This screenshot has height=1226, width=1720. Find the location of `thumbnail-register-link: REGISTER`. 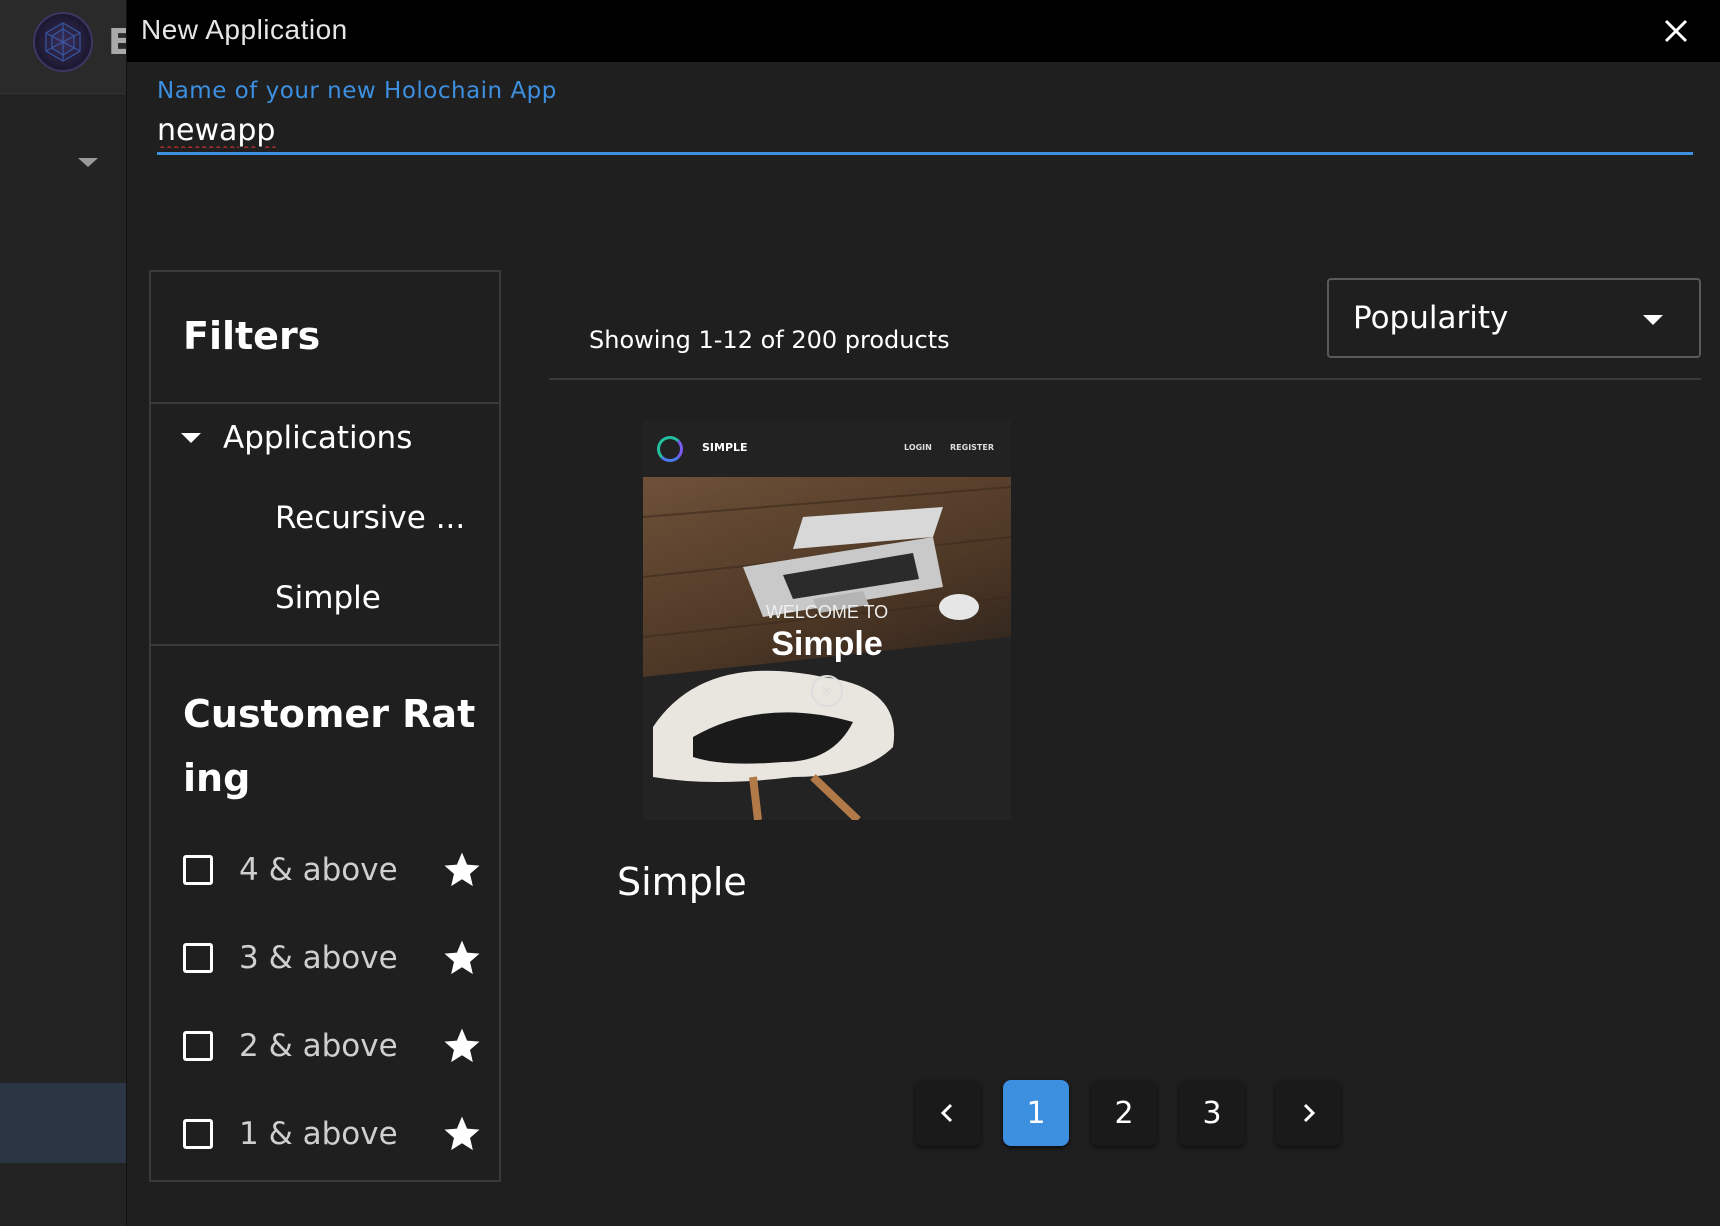

thumbnail-register-link: REGISTER is located at coordinates (972, 447).